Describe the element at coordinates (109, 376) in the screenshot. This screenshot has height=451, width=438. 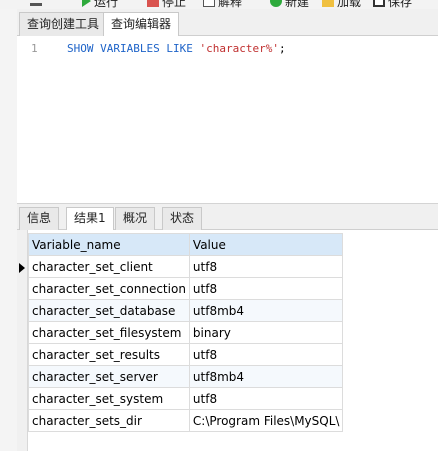
I see `cell-variable-name: character_set_server` at that location.